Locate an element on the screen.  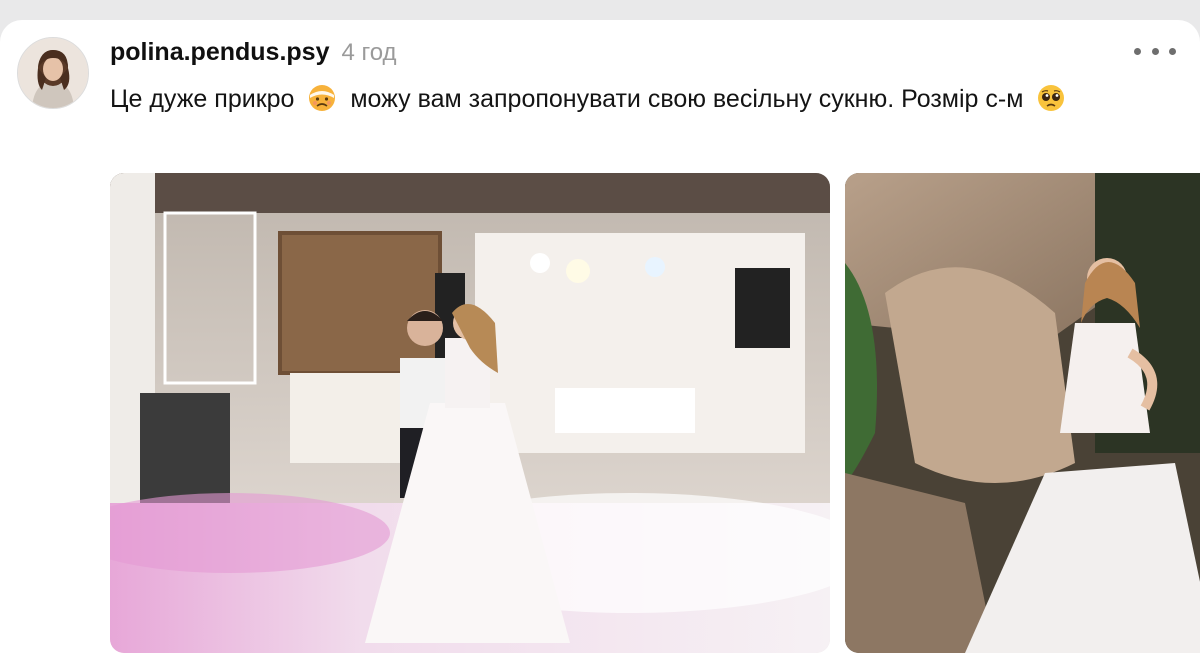
pleading-face-icon is located at coordinates (1051, 98).